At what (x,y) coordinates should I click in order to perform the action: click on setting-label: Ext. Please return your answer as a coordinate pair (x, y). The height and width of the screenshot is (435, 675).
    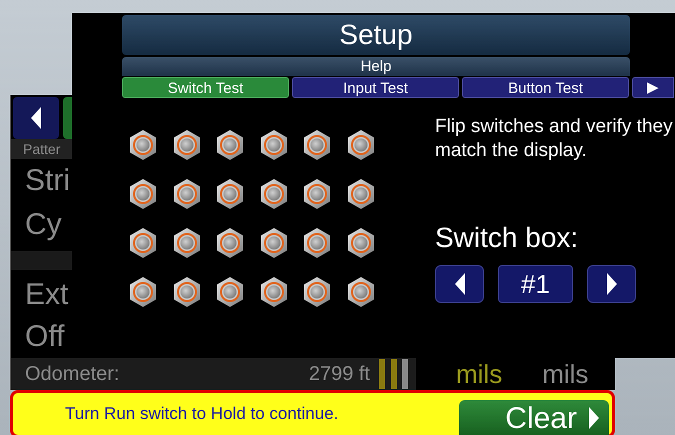
    Looking at the image, I should click on (46, 295).